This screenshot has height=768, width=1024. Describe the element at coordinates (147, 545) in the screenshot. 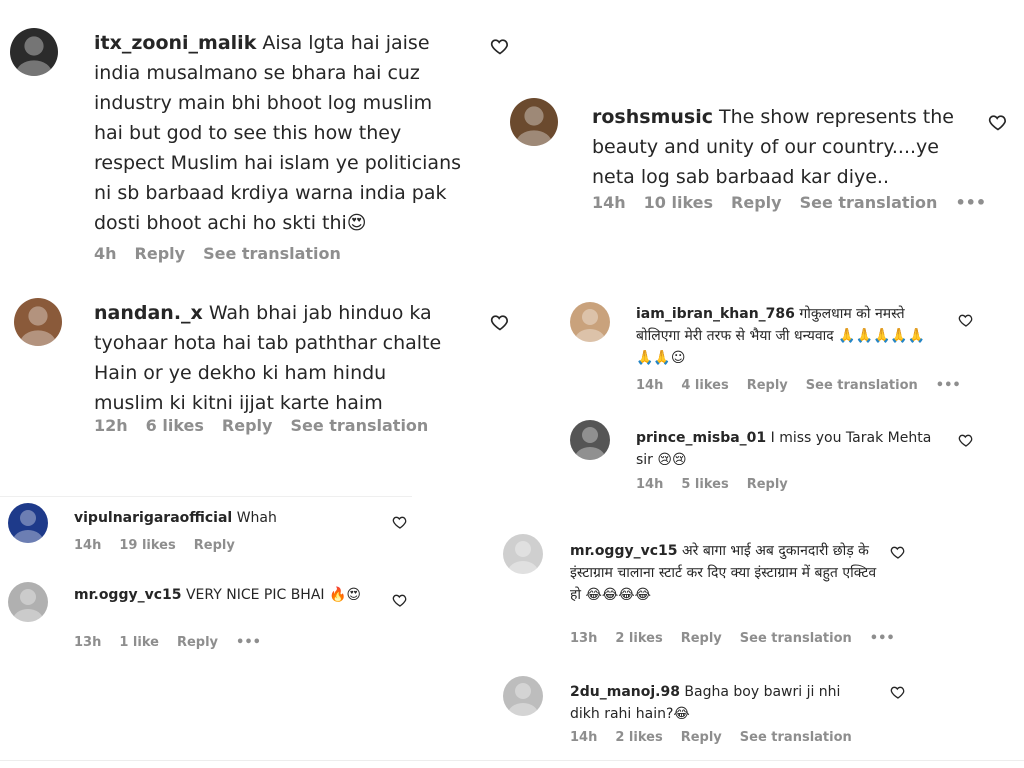

I see `likes-count: 19 likes` at that location.